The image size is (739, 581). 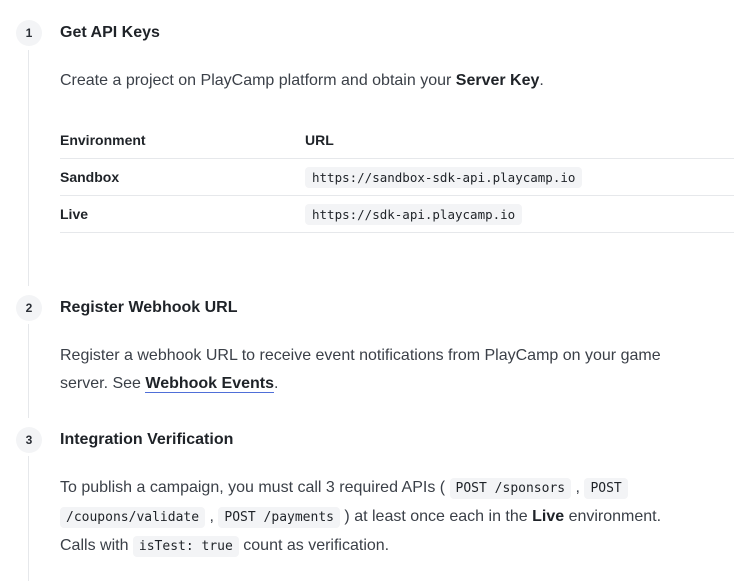 What do you see at coordinates (606, 488) in the screenshot?
I see `api-coupons-validate-method: POST` at bounding box center [606, 488].